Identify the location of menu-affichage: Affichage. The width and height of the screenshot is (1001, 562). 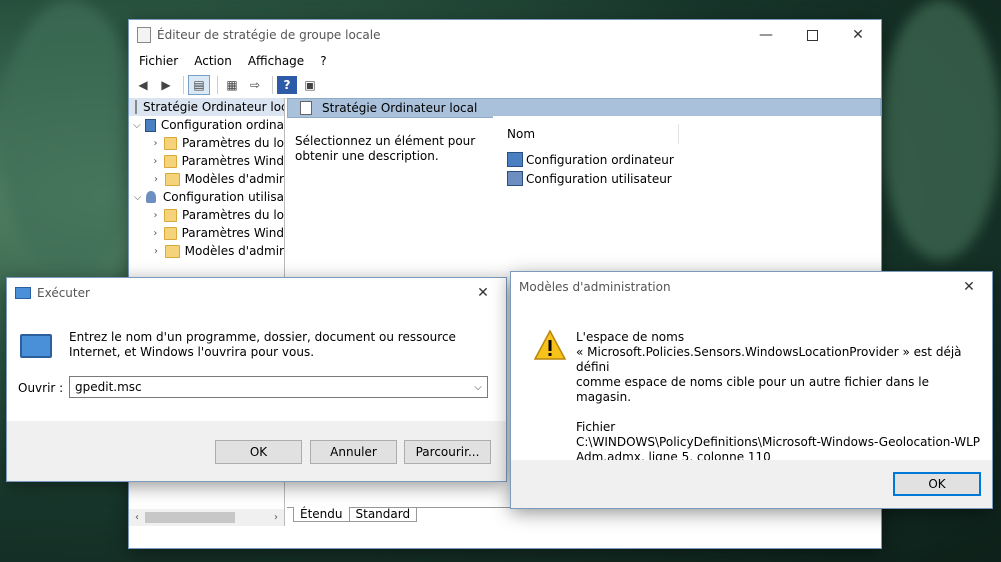
(276, 61).